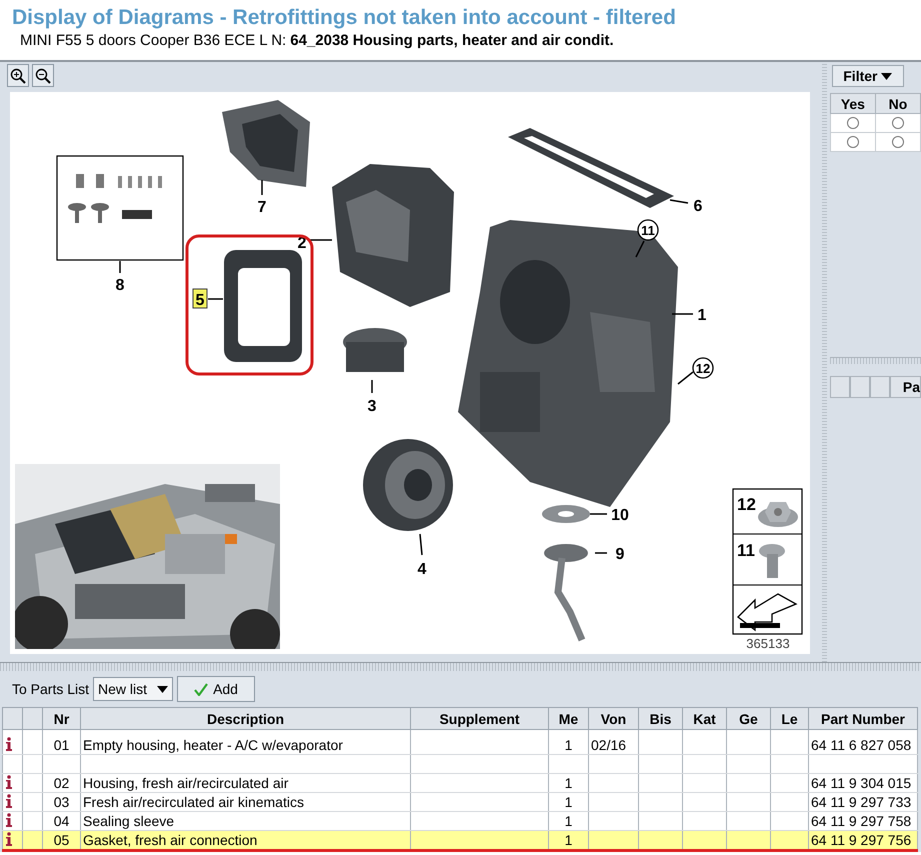 Image resolution: width=921 pixels, height=855 pixels. What do you see at coordinates (61, 719) in the screenshot?
I see `column-header: Nr` at bounding box center [61, 719].